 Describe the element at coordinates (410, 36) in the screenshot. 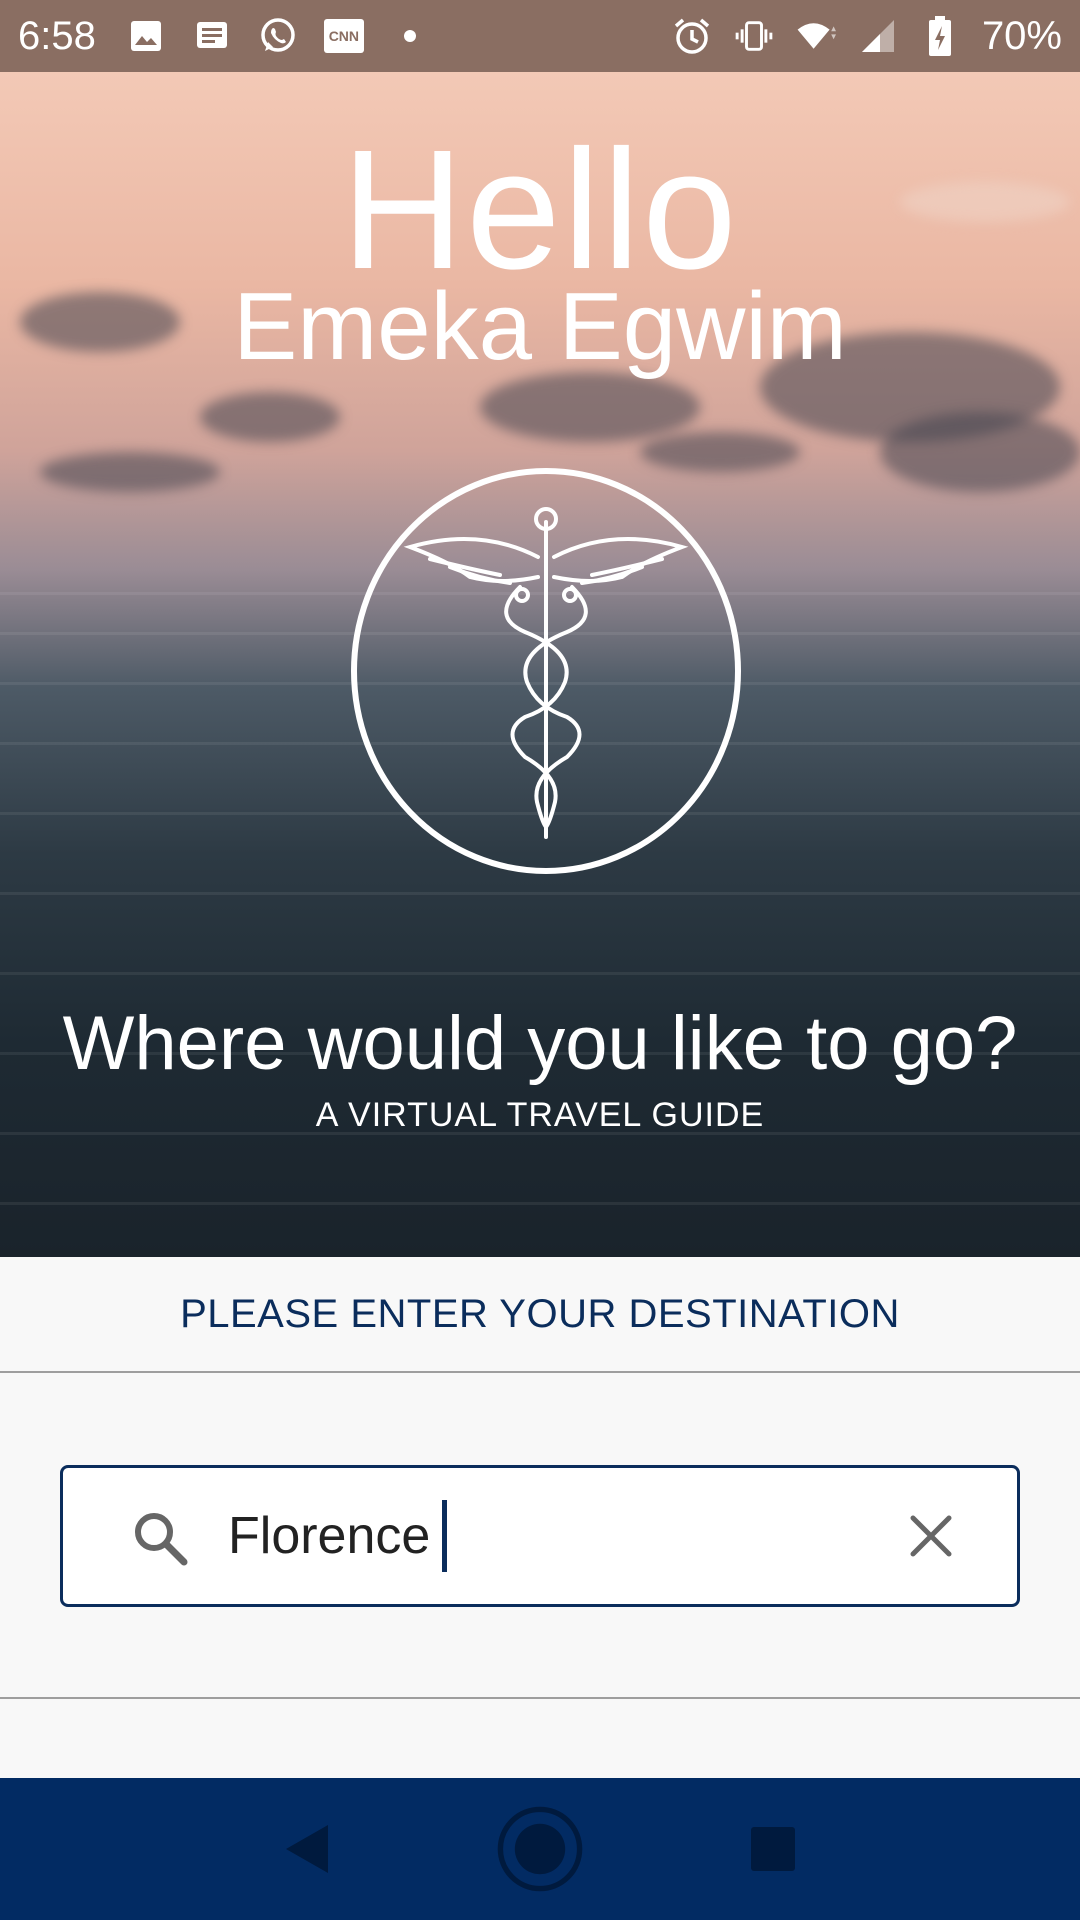

I see `dot-icon` at that location.